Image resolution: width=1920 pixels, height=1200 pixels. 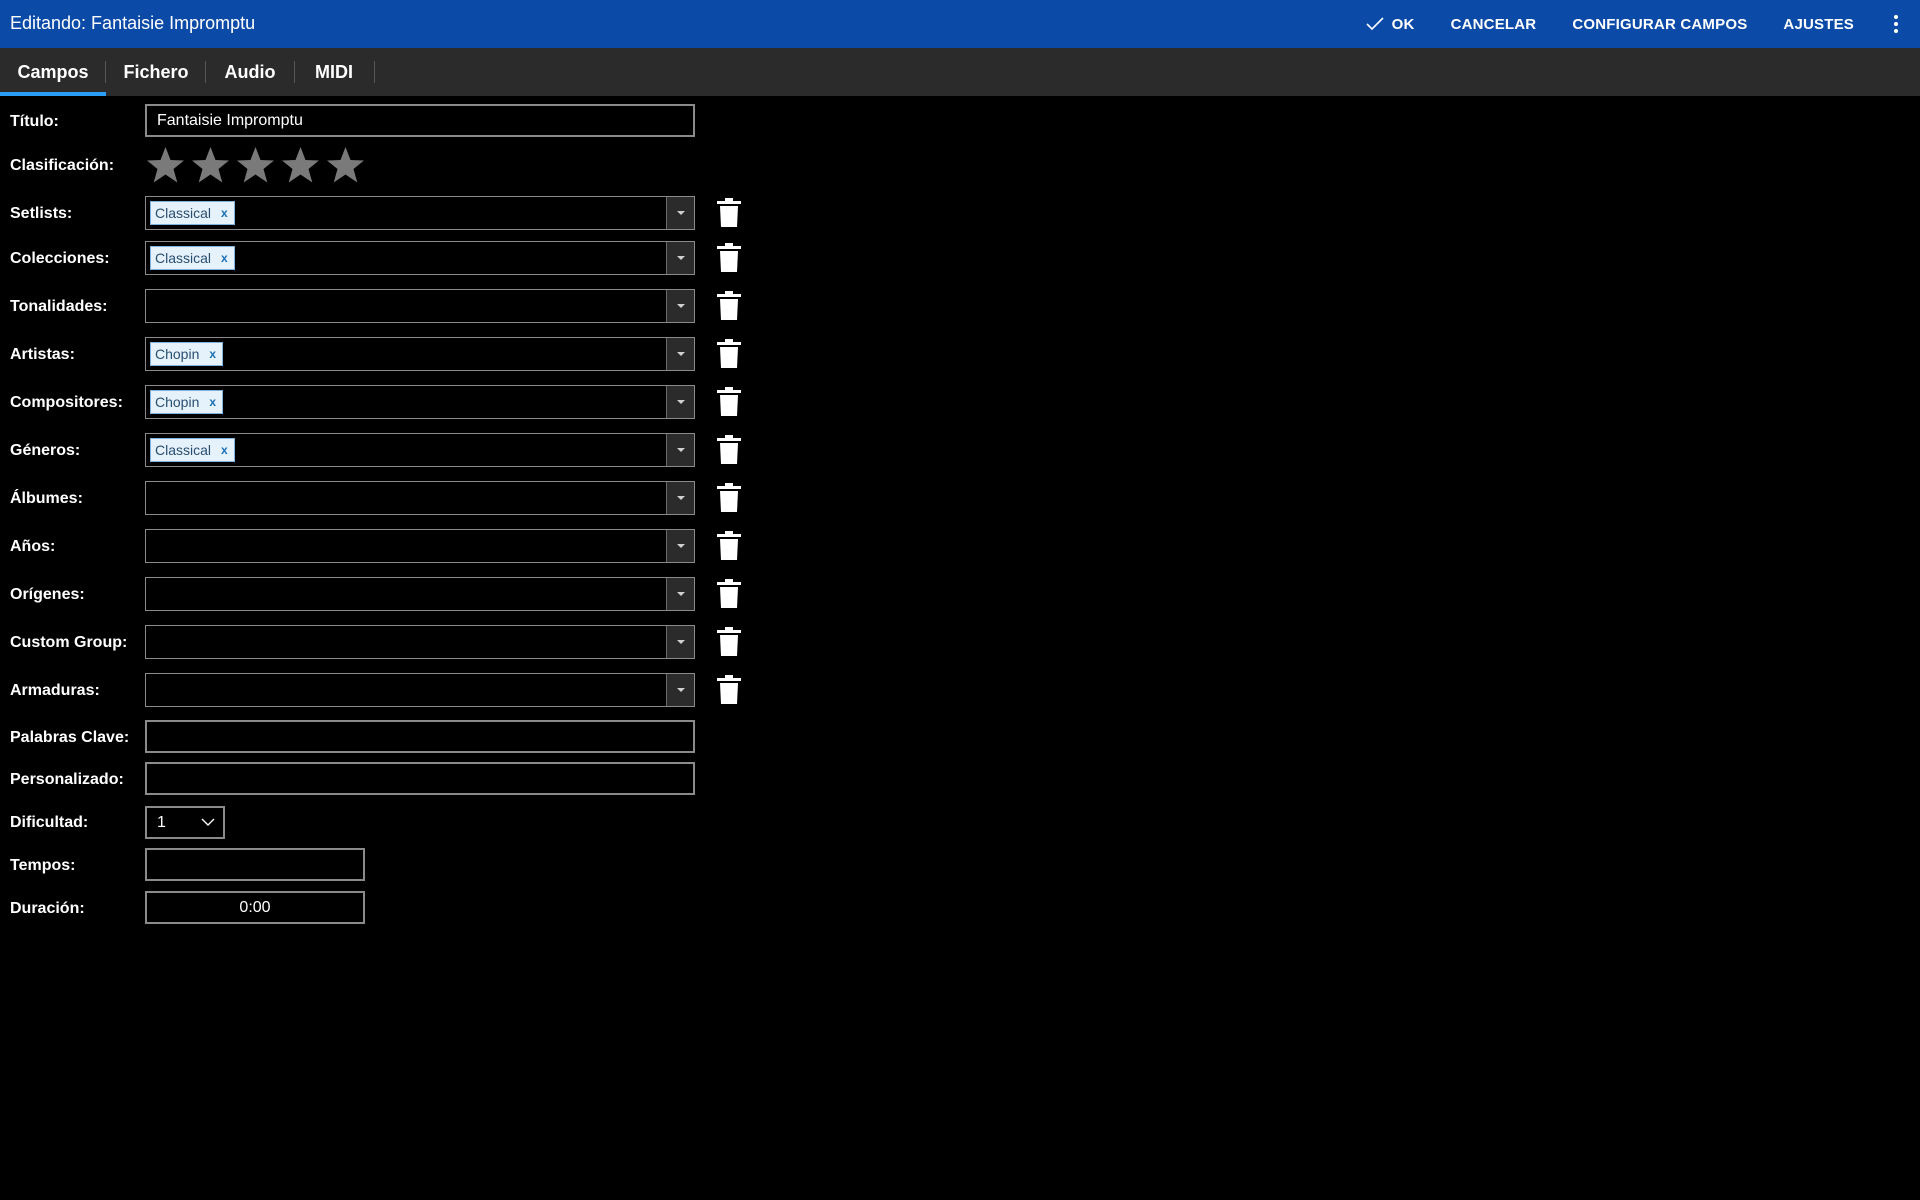 I want to click on title-bar-actions: OK CANCELAR CONFIGURAR CAMPOS AJUSTES, so click(x=1634, y=24).